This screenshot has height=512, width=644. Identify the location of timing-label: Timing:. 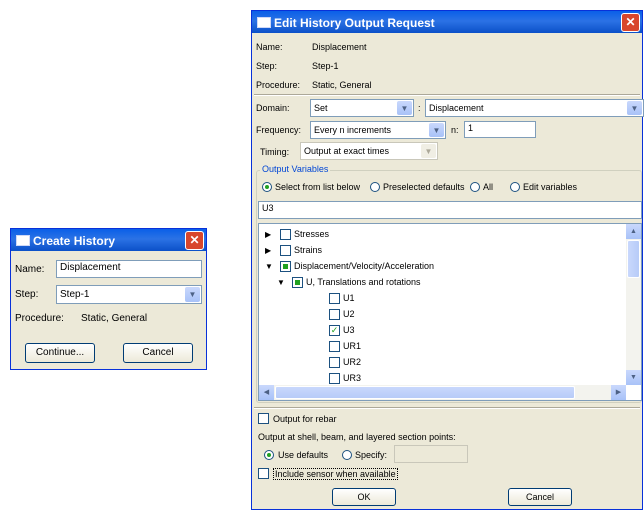
(275, 152).